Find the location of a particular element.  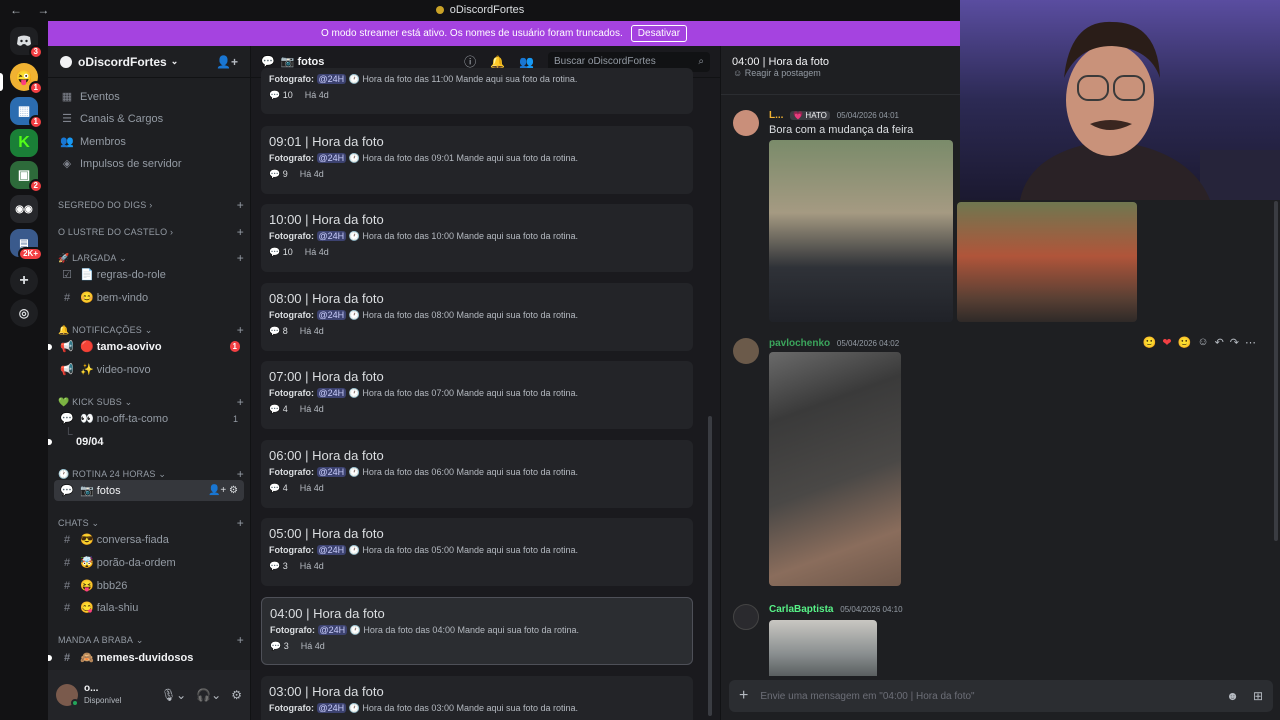

message-author: pavlochenko is located at coordinates (799, 343).